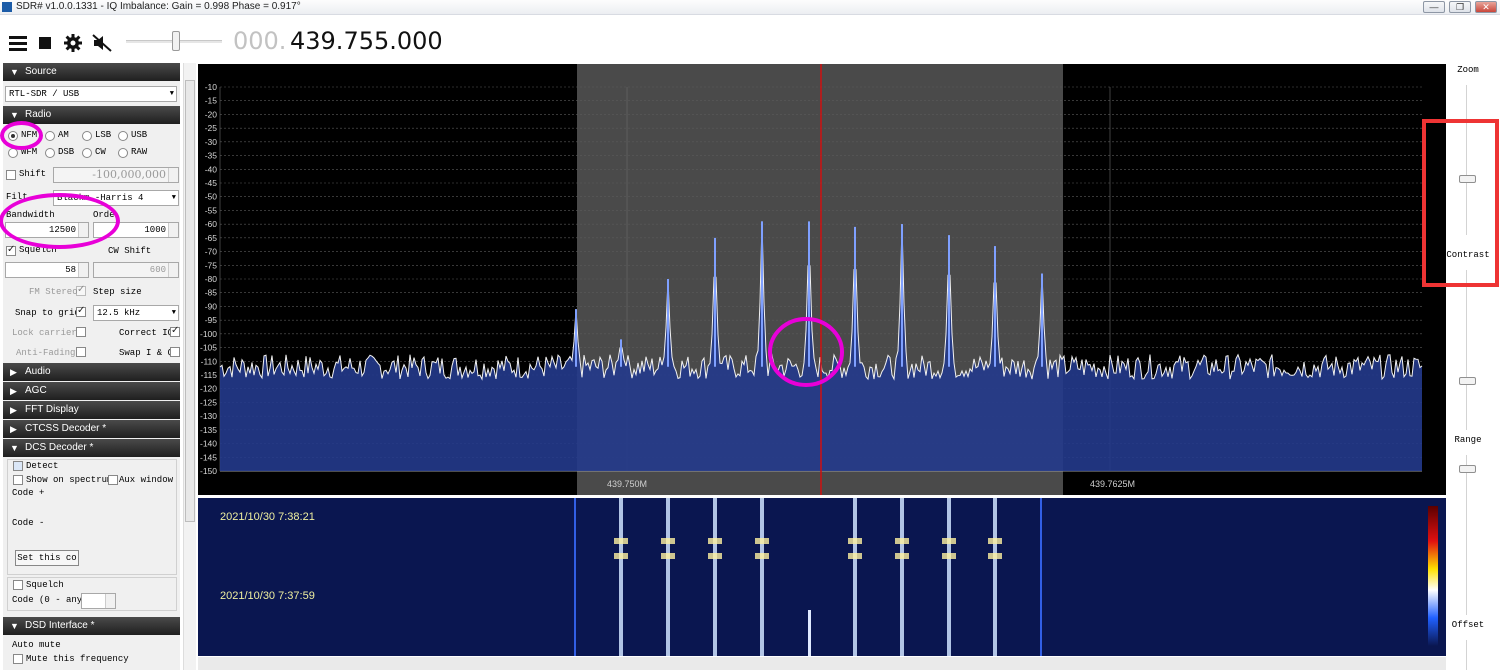 Image resolution: width=1500 pixels, height=670 pixels. Describe the element at coordinates (113, 480) in the screenshot. I see `aux-window-checkbox` at that location.